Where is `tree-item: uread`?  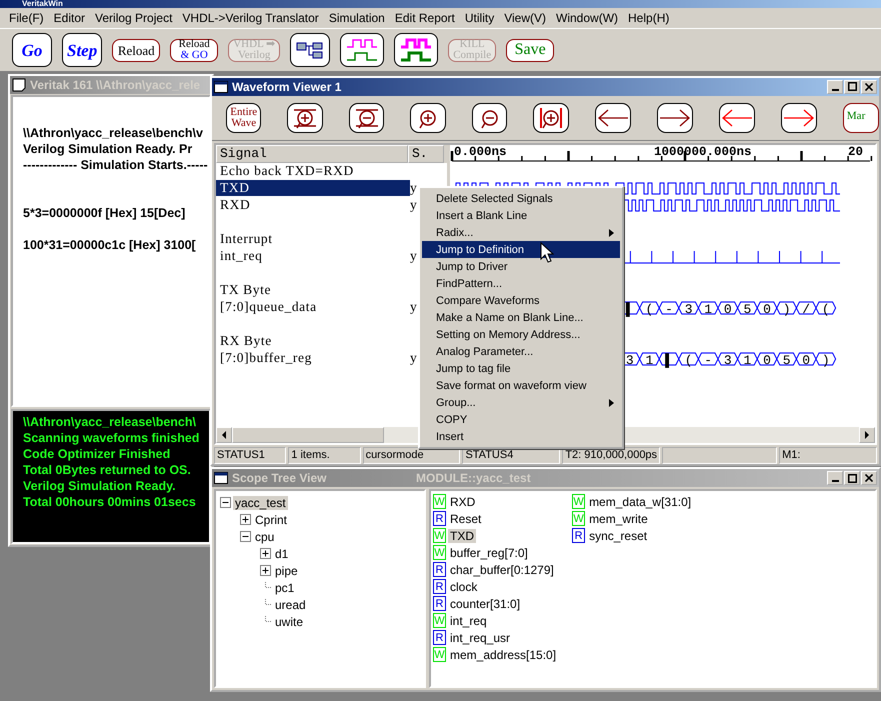
tree-item: uread is located at coordinates (290, 605).